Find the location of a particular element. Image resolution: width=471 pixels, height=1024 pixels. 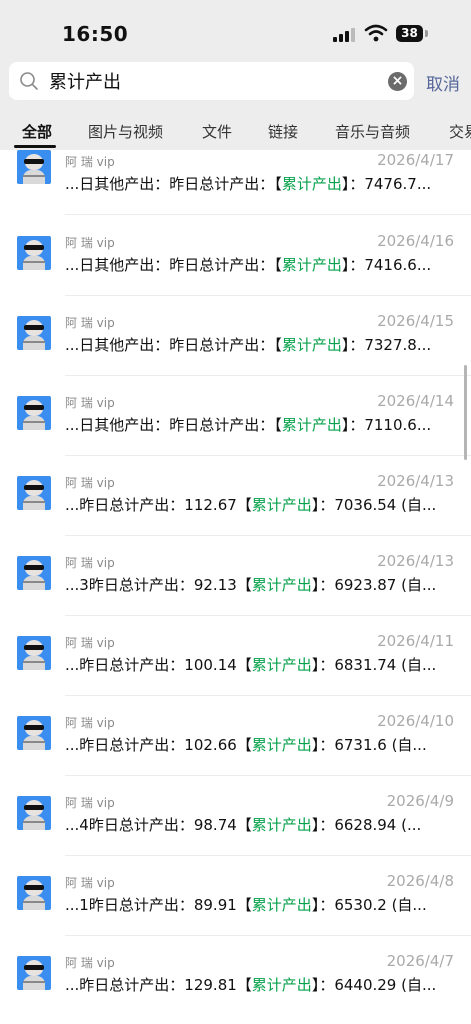

scrollbar is located at coordinates (465, 412).